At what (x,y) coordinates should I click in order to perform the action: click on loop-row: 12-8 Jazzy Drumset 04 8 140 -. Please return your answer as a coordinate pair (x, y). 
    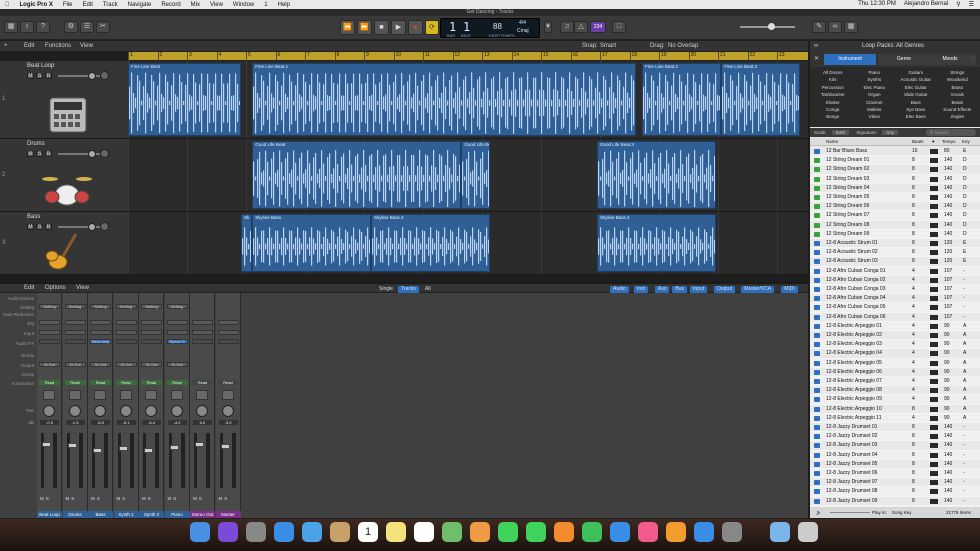
    Looking at the image, I should click on (895, 455).